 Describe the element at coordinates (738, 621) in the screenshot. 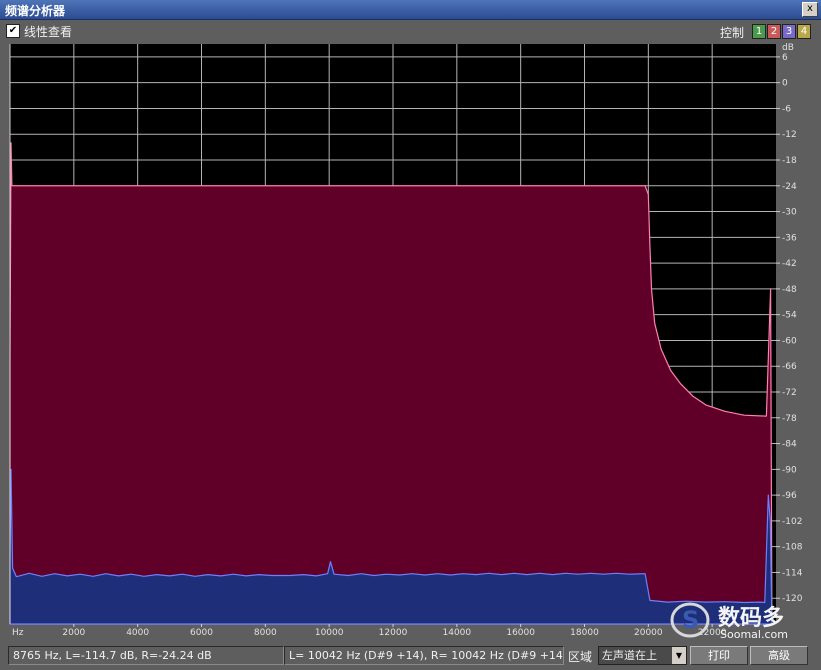

I see `watermark: S 数码多 Soomal.com` at that location.